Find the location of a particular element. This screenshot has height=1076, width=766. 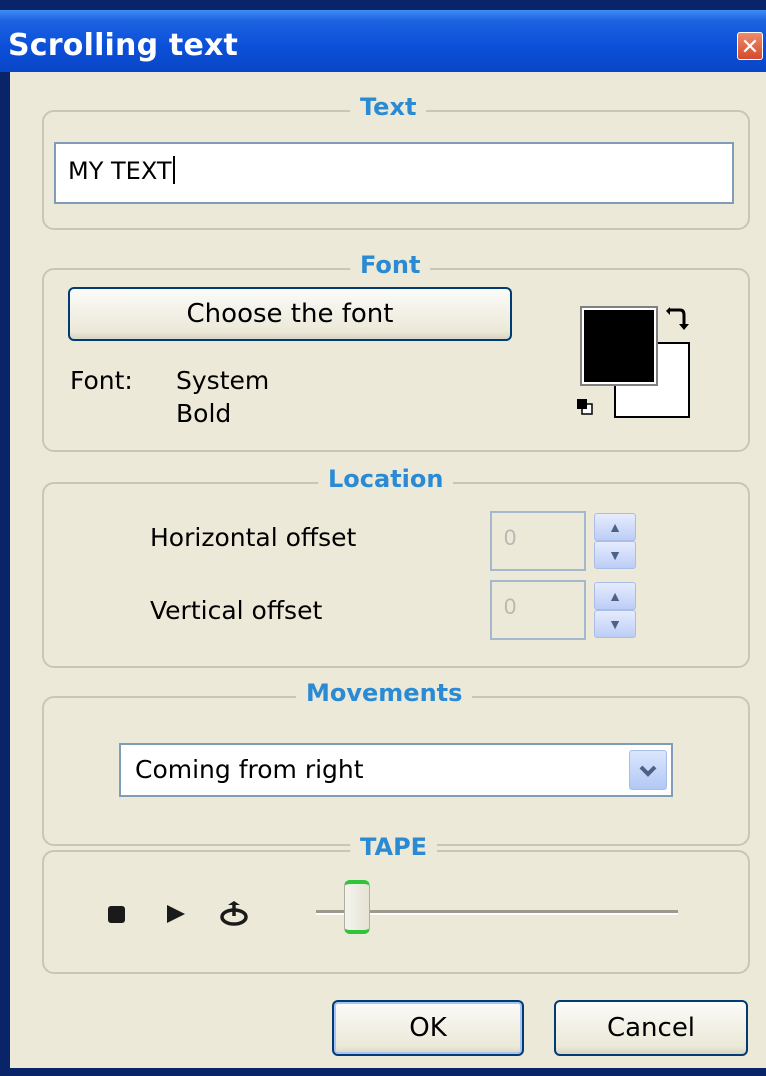

reset-colors-icon is located at coordinates (585, 407).